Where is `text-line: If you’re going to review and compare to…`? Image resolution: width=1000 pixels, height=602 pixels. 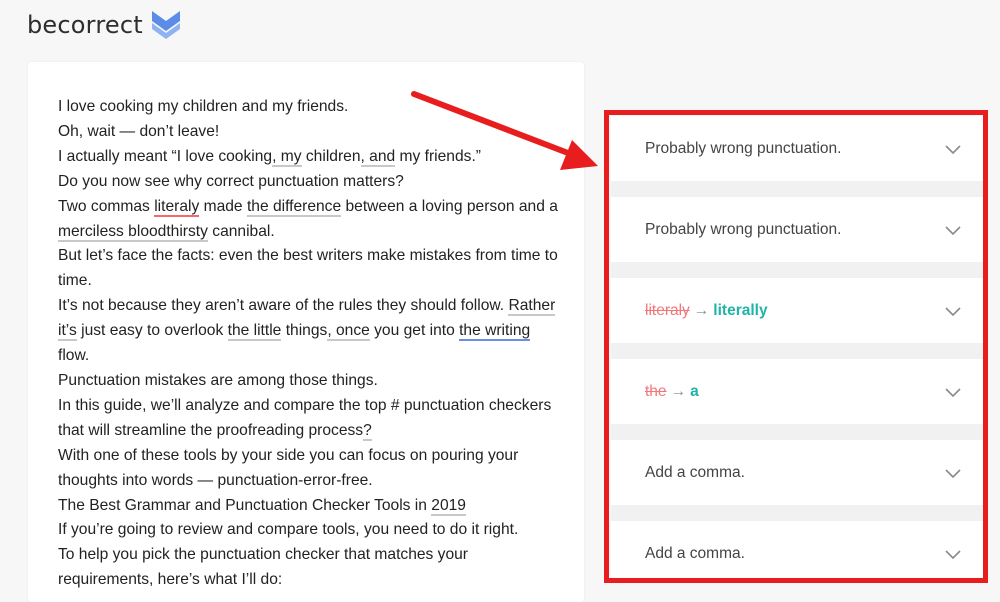
text-line: If you’re going to review and compare to… is located at coordinates (288, 530).